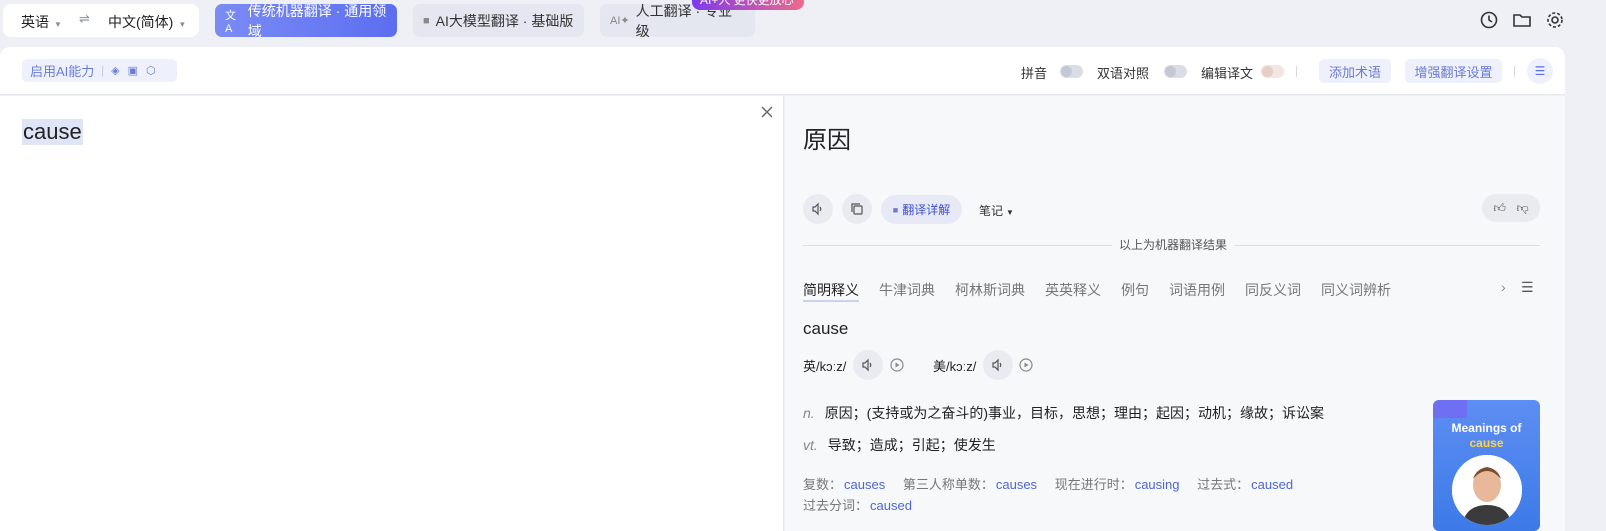 The width and height of the screenshot is (1606, 531). Describe the element at coordinates (101, 20) in the screenshot. I see `language-selector: 英语 ▼ ⇌ 中文(简体) ▼` at that location.